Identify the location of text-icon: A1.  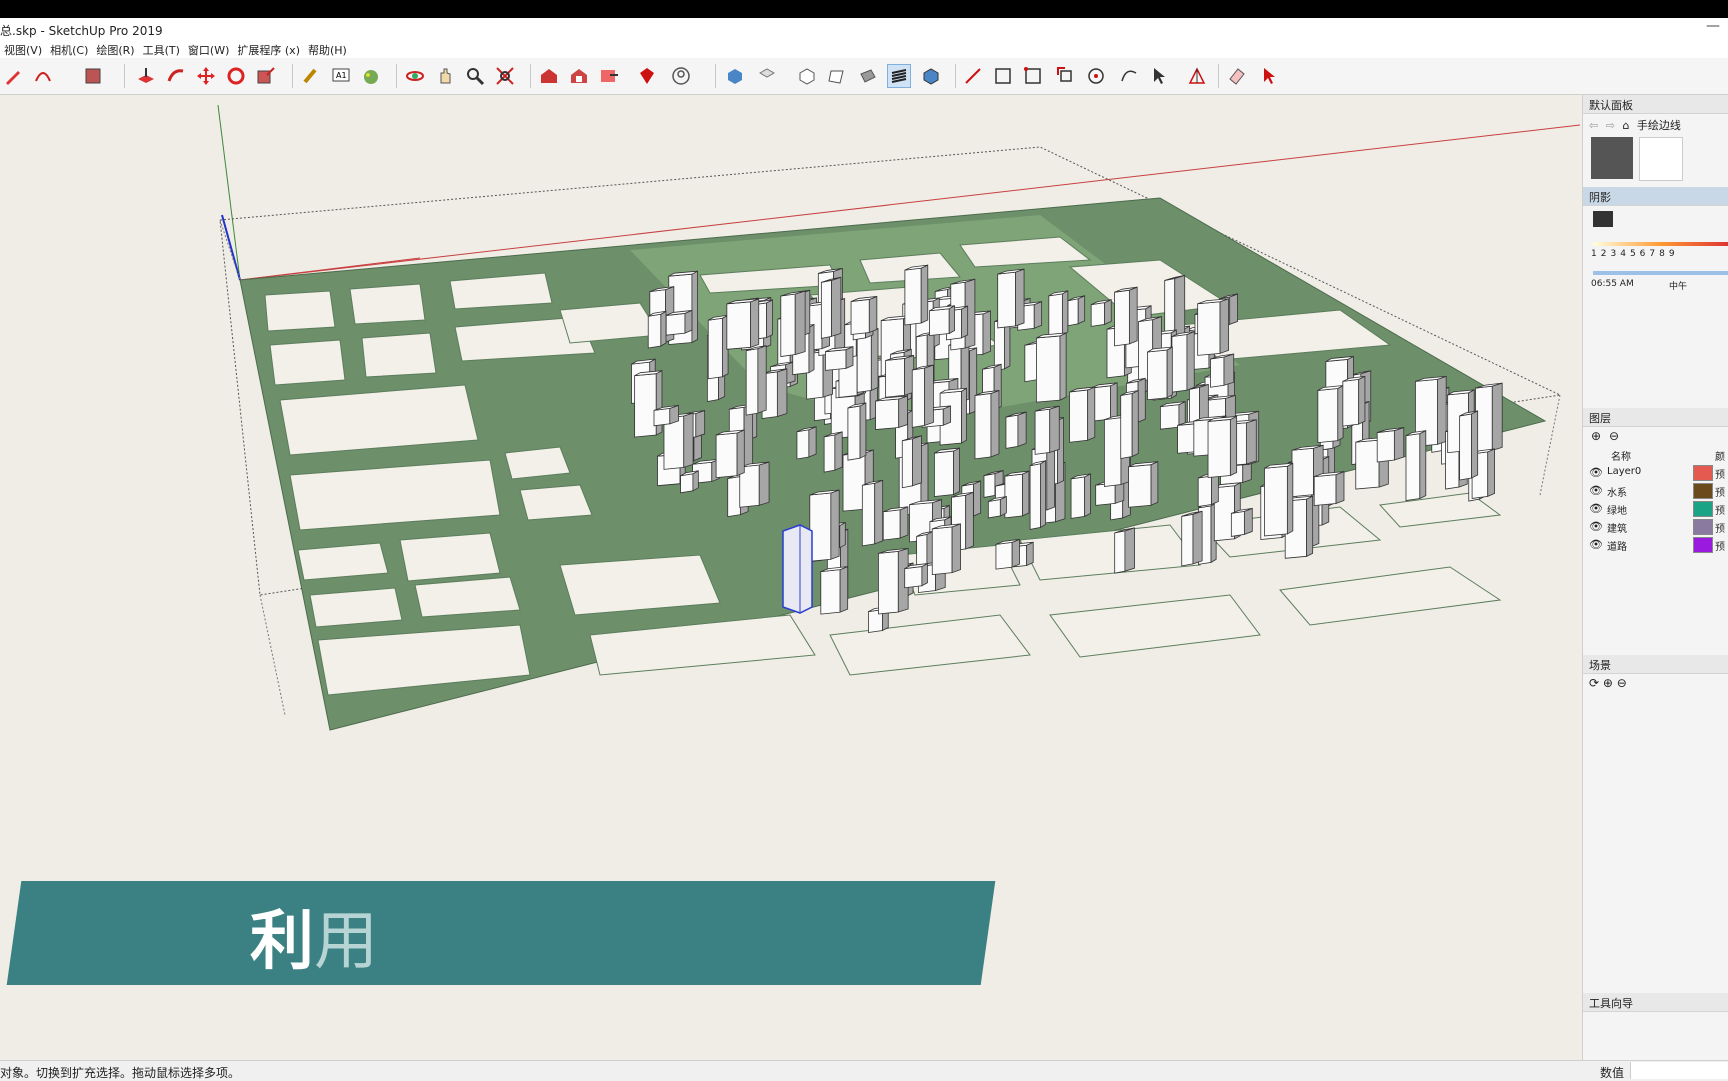
(341, 76).